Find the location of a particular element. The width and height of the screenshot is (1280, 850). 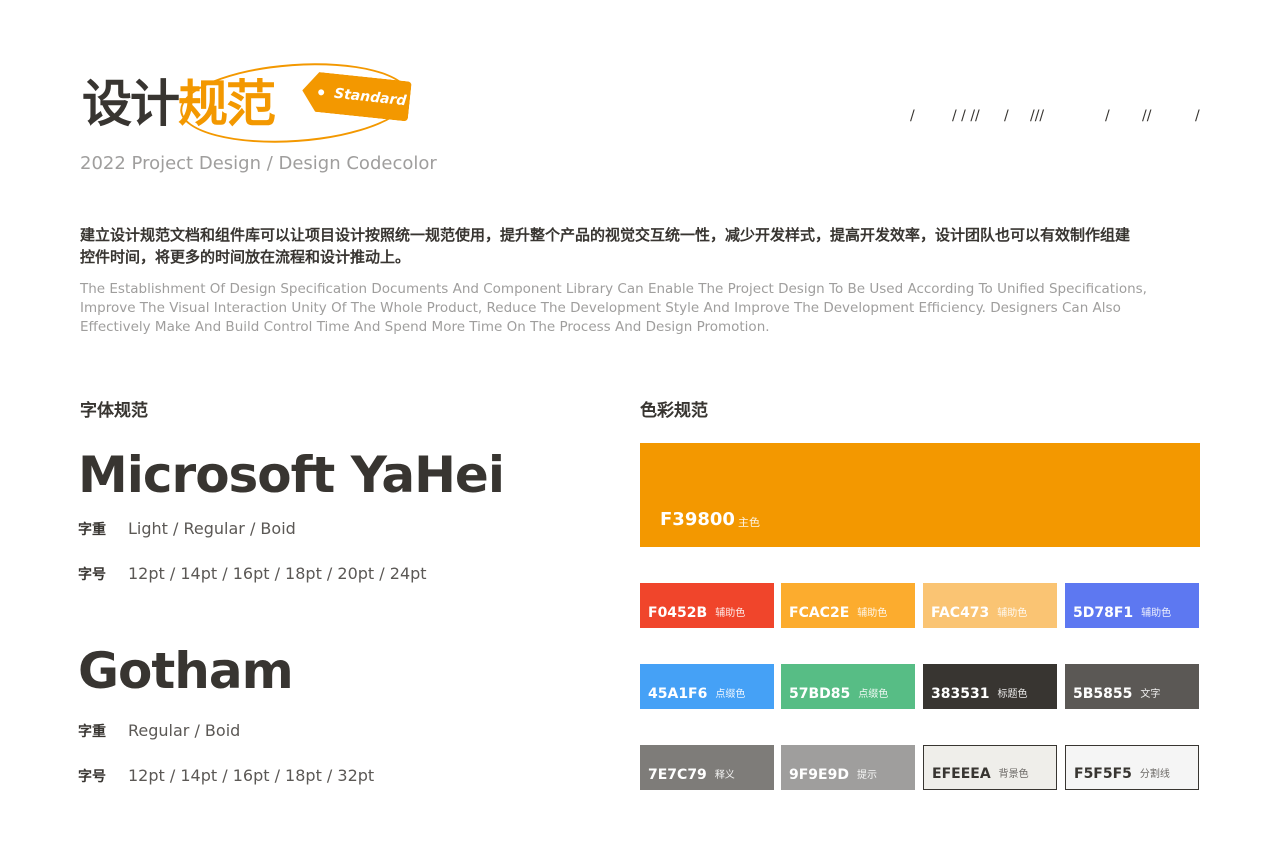

color-swatch: 9F9E9D 提示 is located at coordinates (848, 767).